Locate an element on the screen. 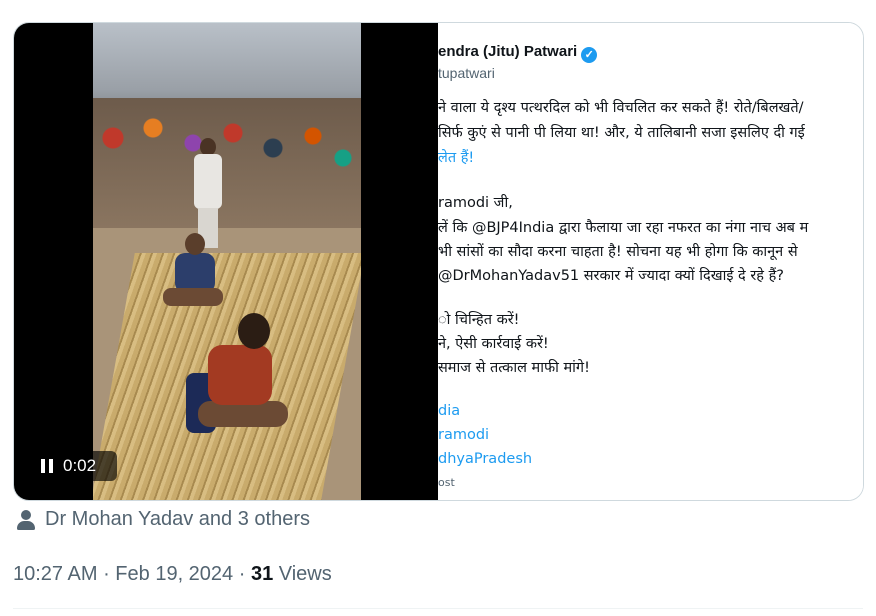 The height and width of the screenshot is (616, 876). tweet-text-line: समाज से तत्काल माफी मांगे! is located at coordinates (514, 368).